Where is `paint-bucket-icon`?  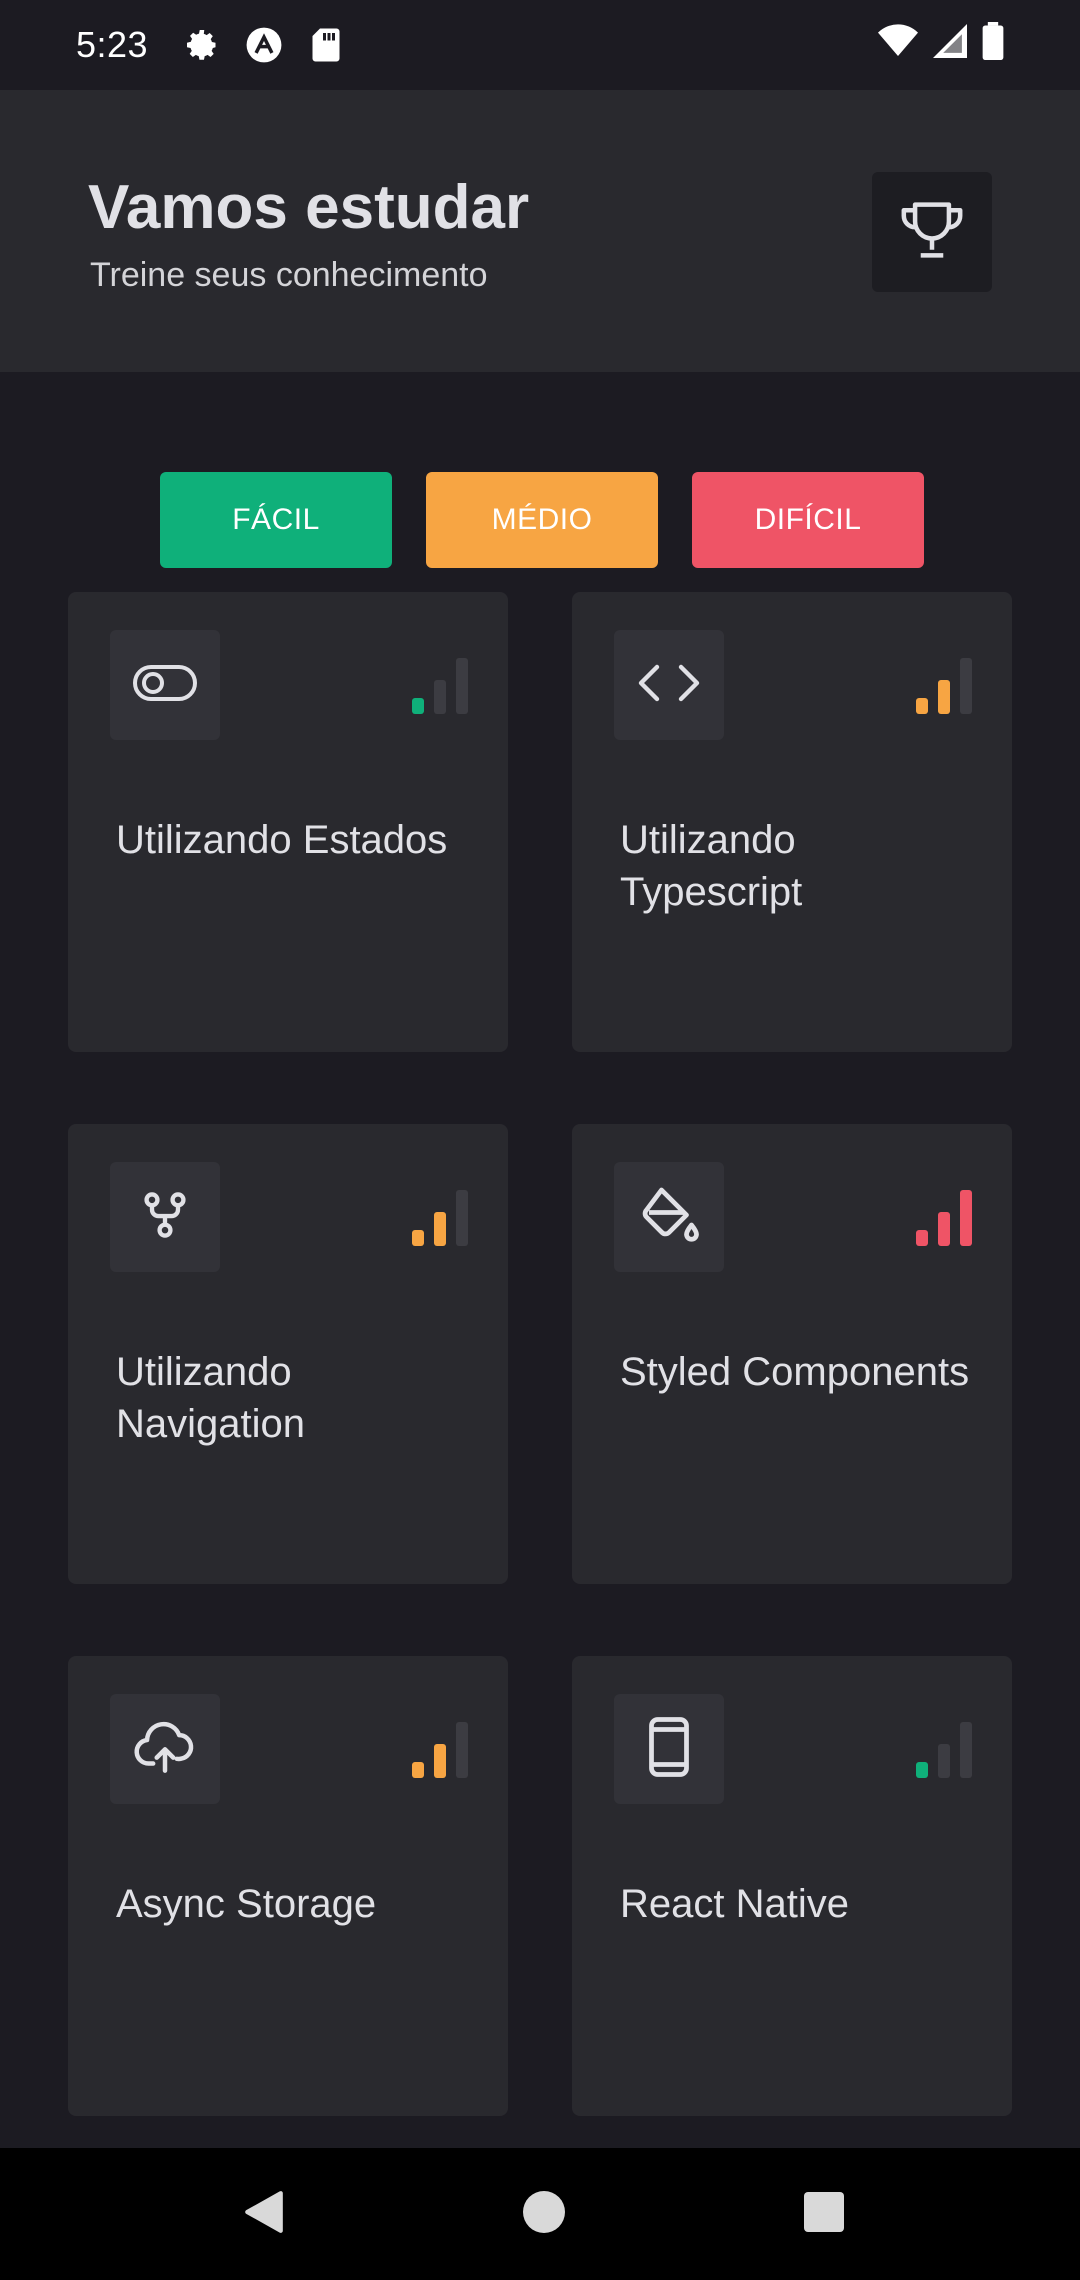
paint-bucket-icon is located at coordinates (669, 1217).